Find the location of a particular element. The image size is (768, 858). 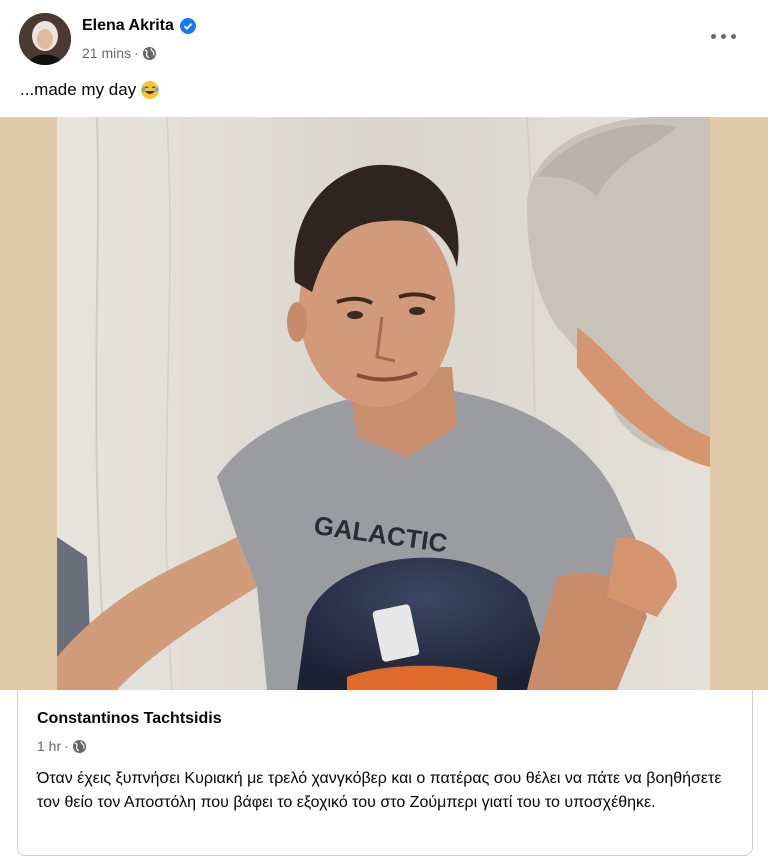

post-meta: 21 mins · is located at coordinates (119, 53).